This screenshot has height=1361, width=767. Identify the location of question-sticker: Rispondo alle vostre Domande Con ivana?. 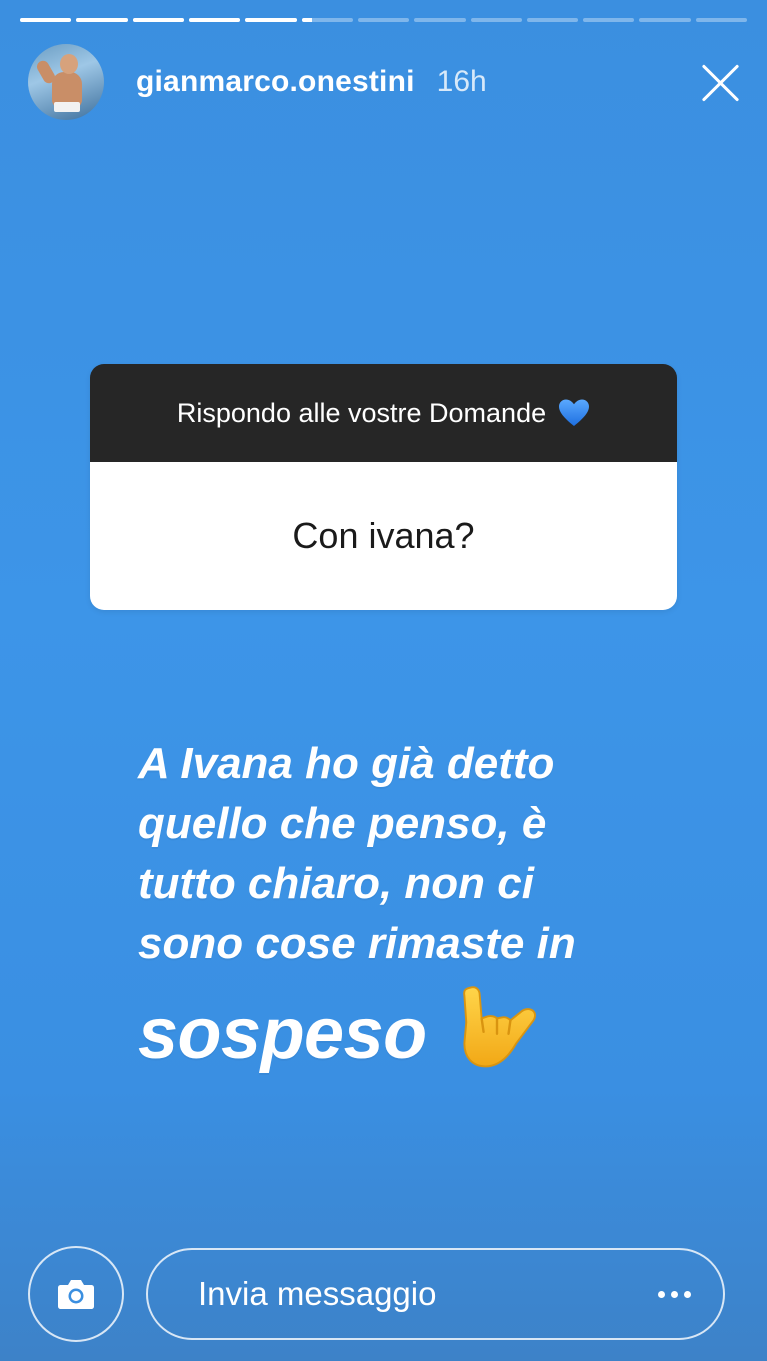
(383, 487).